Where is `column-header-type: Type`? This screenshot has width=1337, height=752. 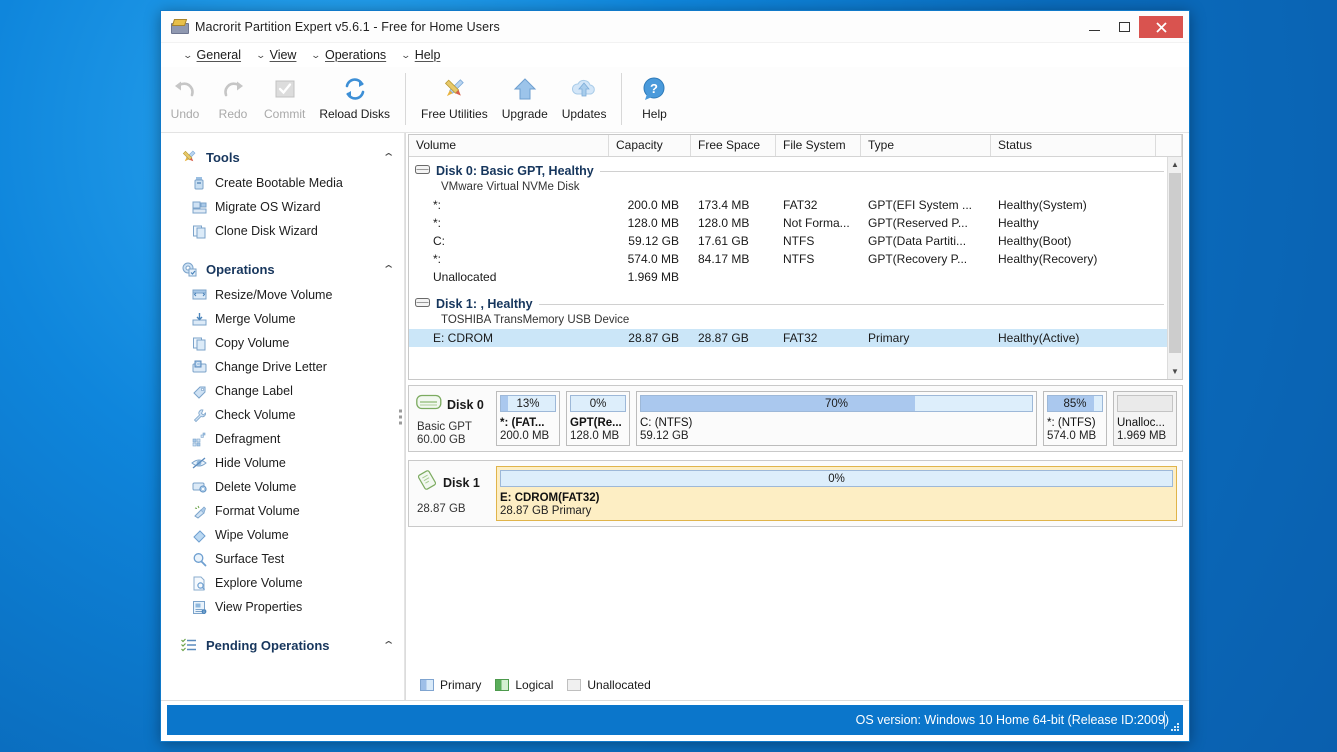 column-header-type: Type is located at coordinates (926, 145).